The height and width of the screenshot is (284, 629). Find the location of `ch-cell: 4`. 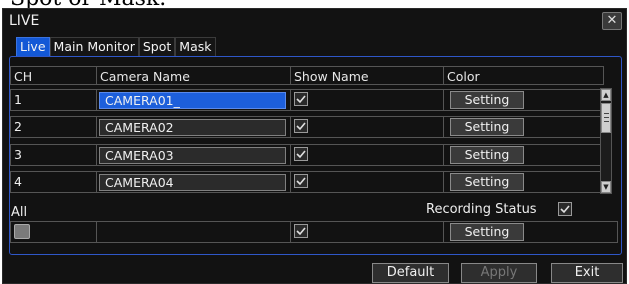

ch-cell: 4 is located at coordinates (53, 182).